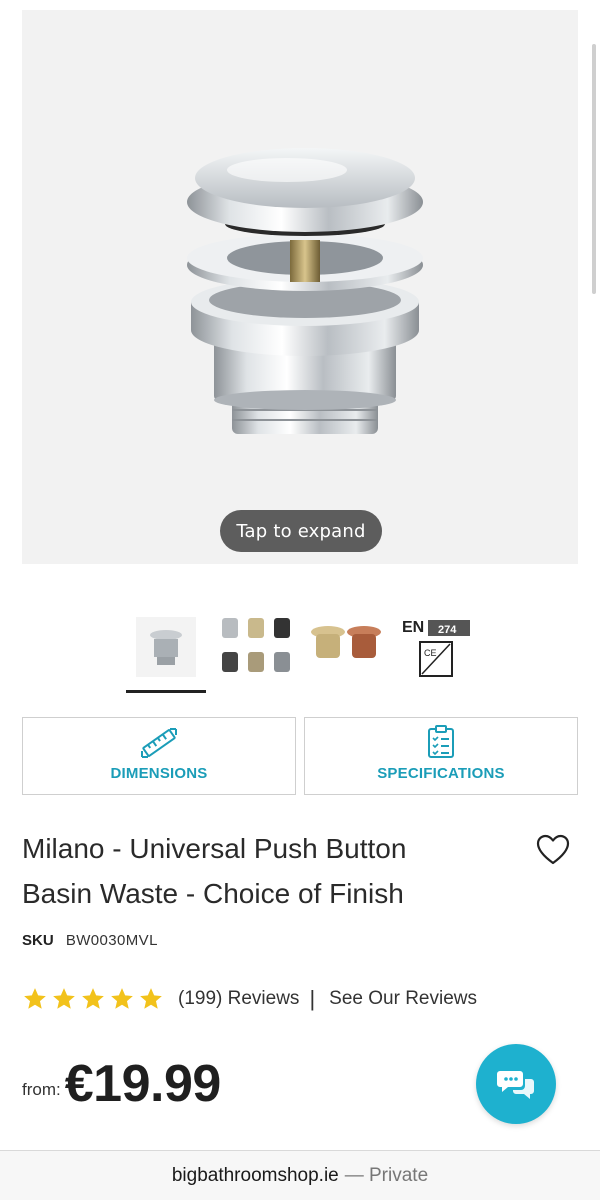  I want to click on specifications-button: SPECIFICATIONS, so click(441, 756).